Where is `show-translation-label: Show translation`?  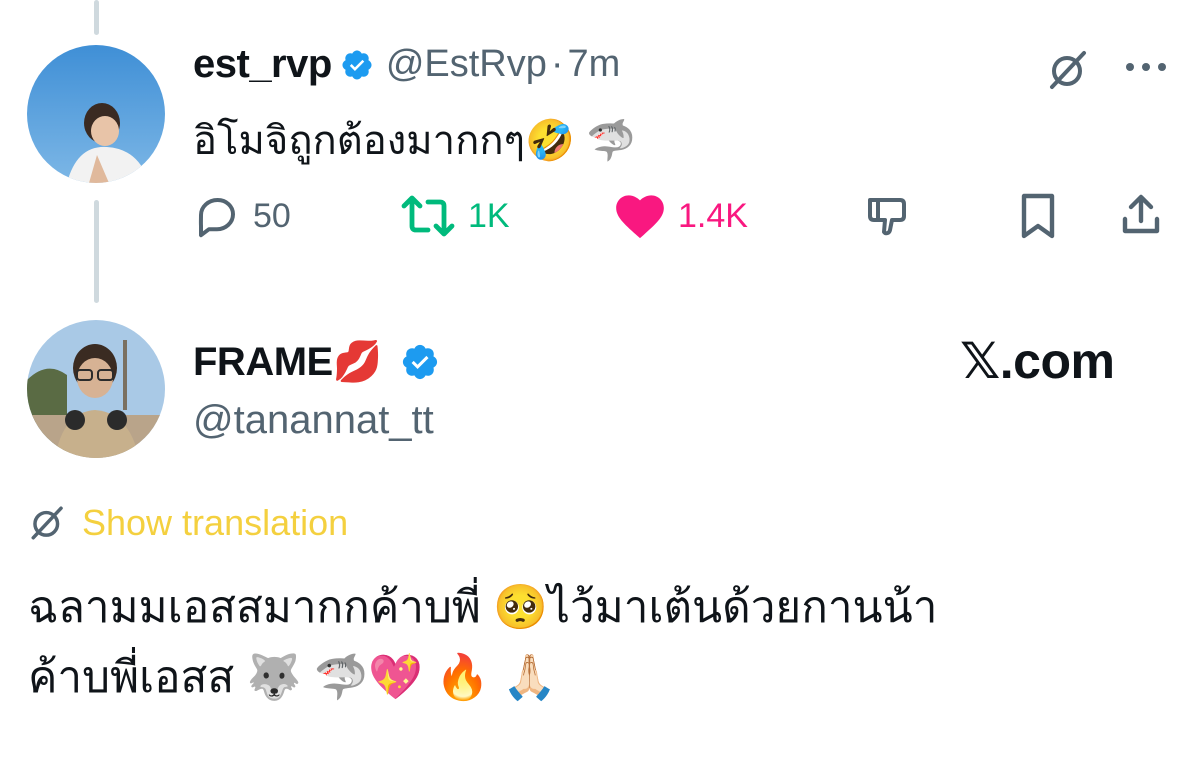
show-translation-label: Show translation is located at coordinates (215, 522).